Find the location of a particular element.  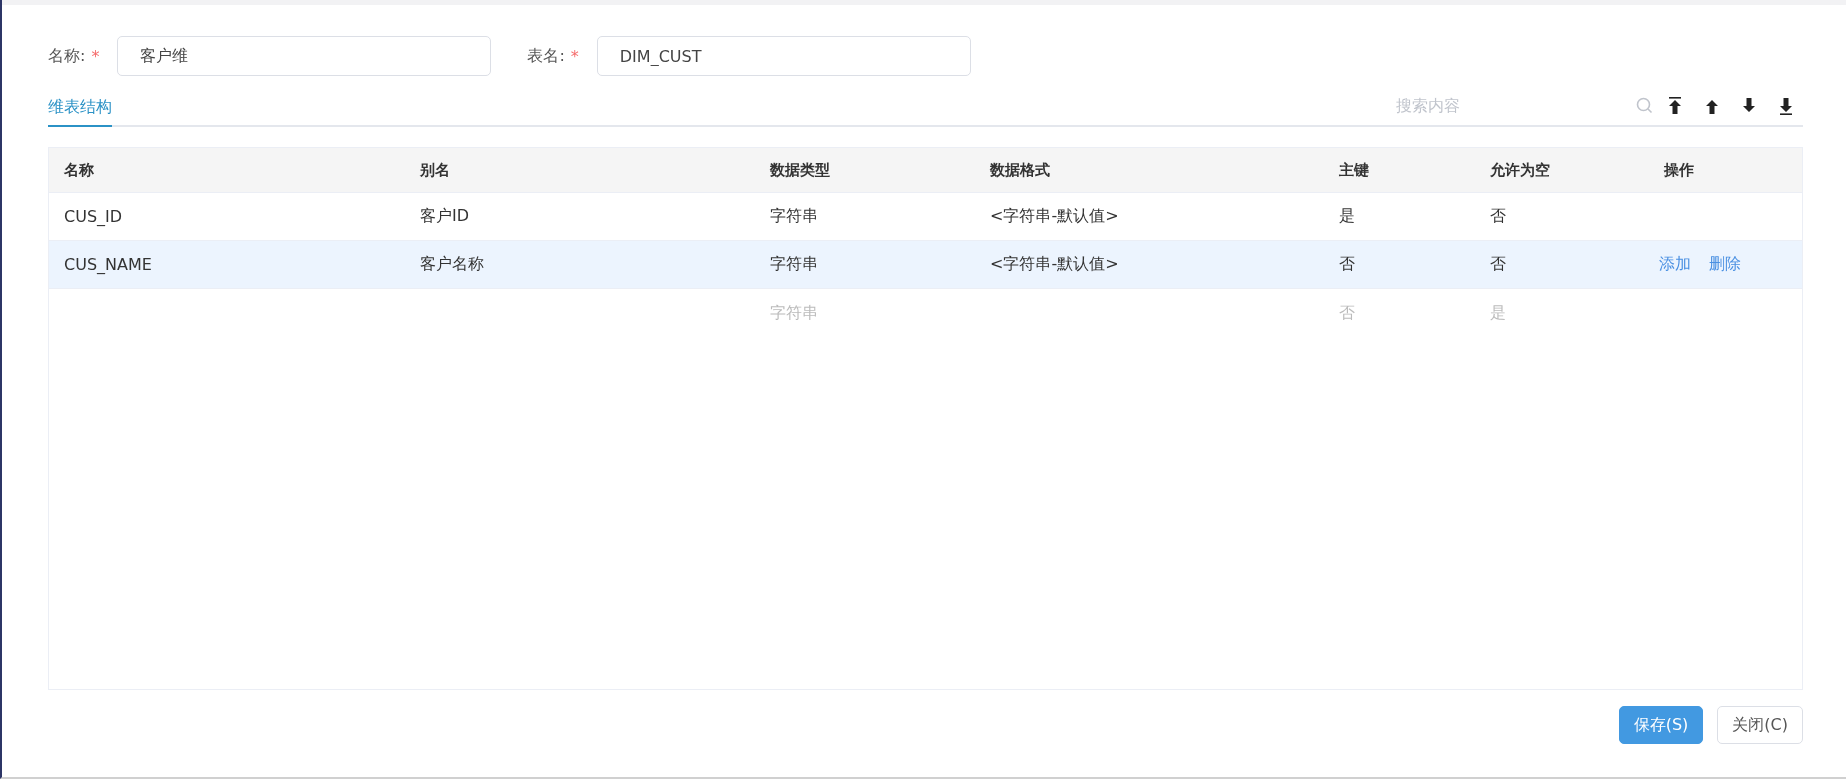

input-field: 客户维 is located at coordinates (304, 56).